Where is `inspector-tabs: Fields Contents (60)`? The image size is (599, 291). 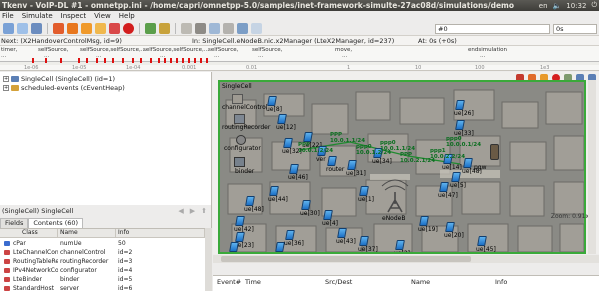 inspector-tabs: Fields Contents (60) is located at coordinates (42, 223).